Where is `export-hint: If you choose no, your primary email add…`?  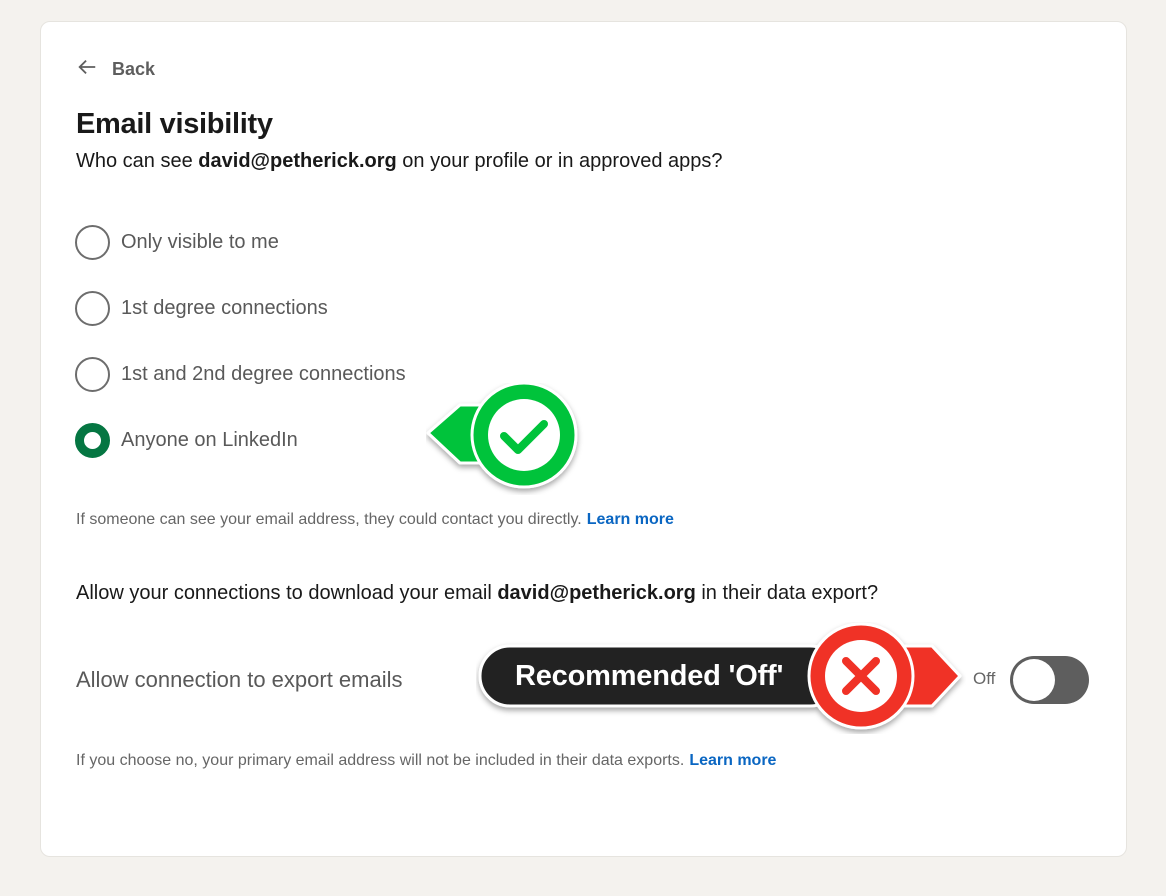 export-hint: If you choose no, your primary email add… is located at coordinates (426, 760).